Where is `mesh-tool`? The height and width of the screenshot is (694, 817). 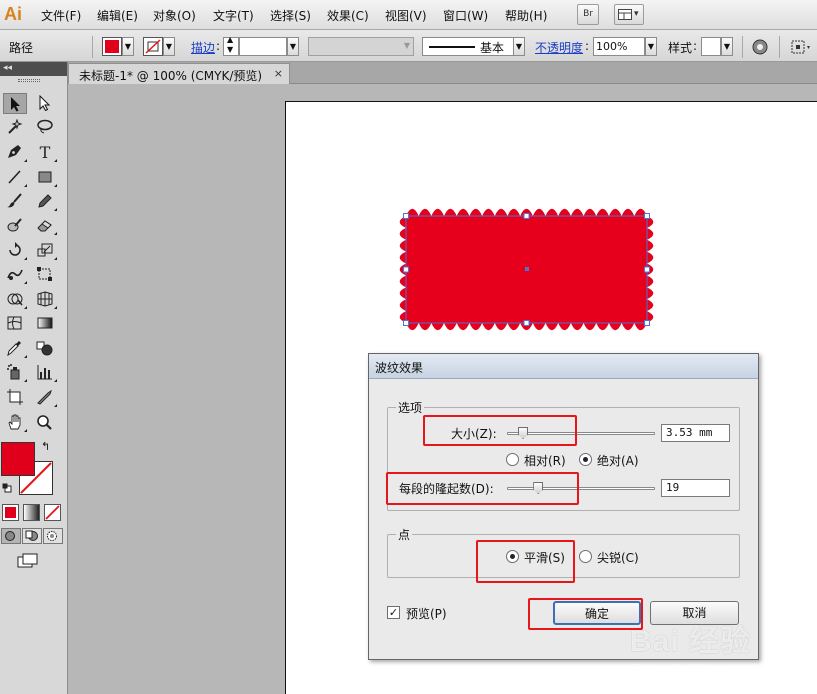
mesh-tool is located at coordinates (15, 323).